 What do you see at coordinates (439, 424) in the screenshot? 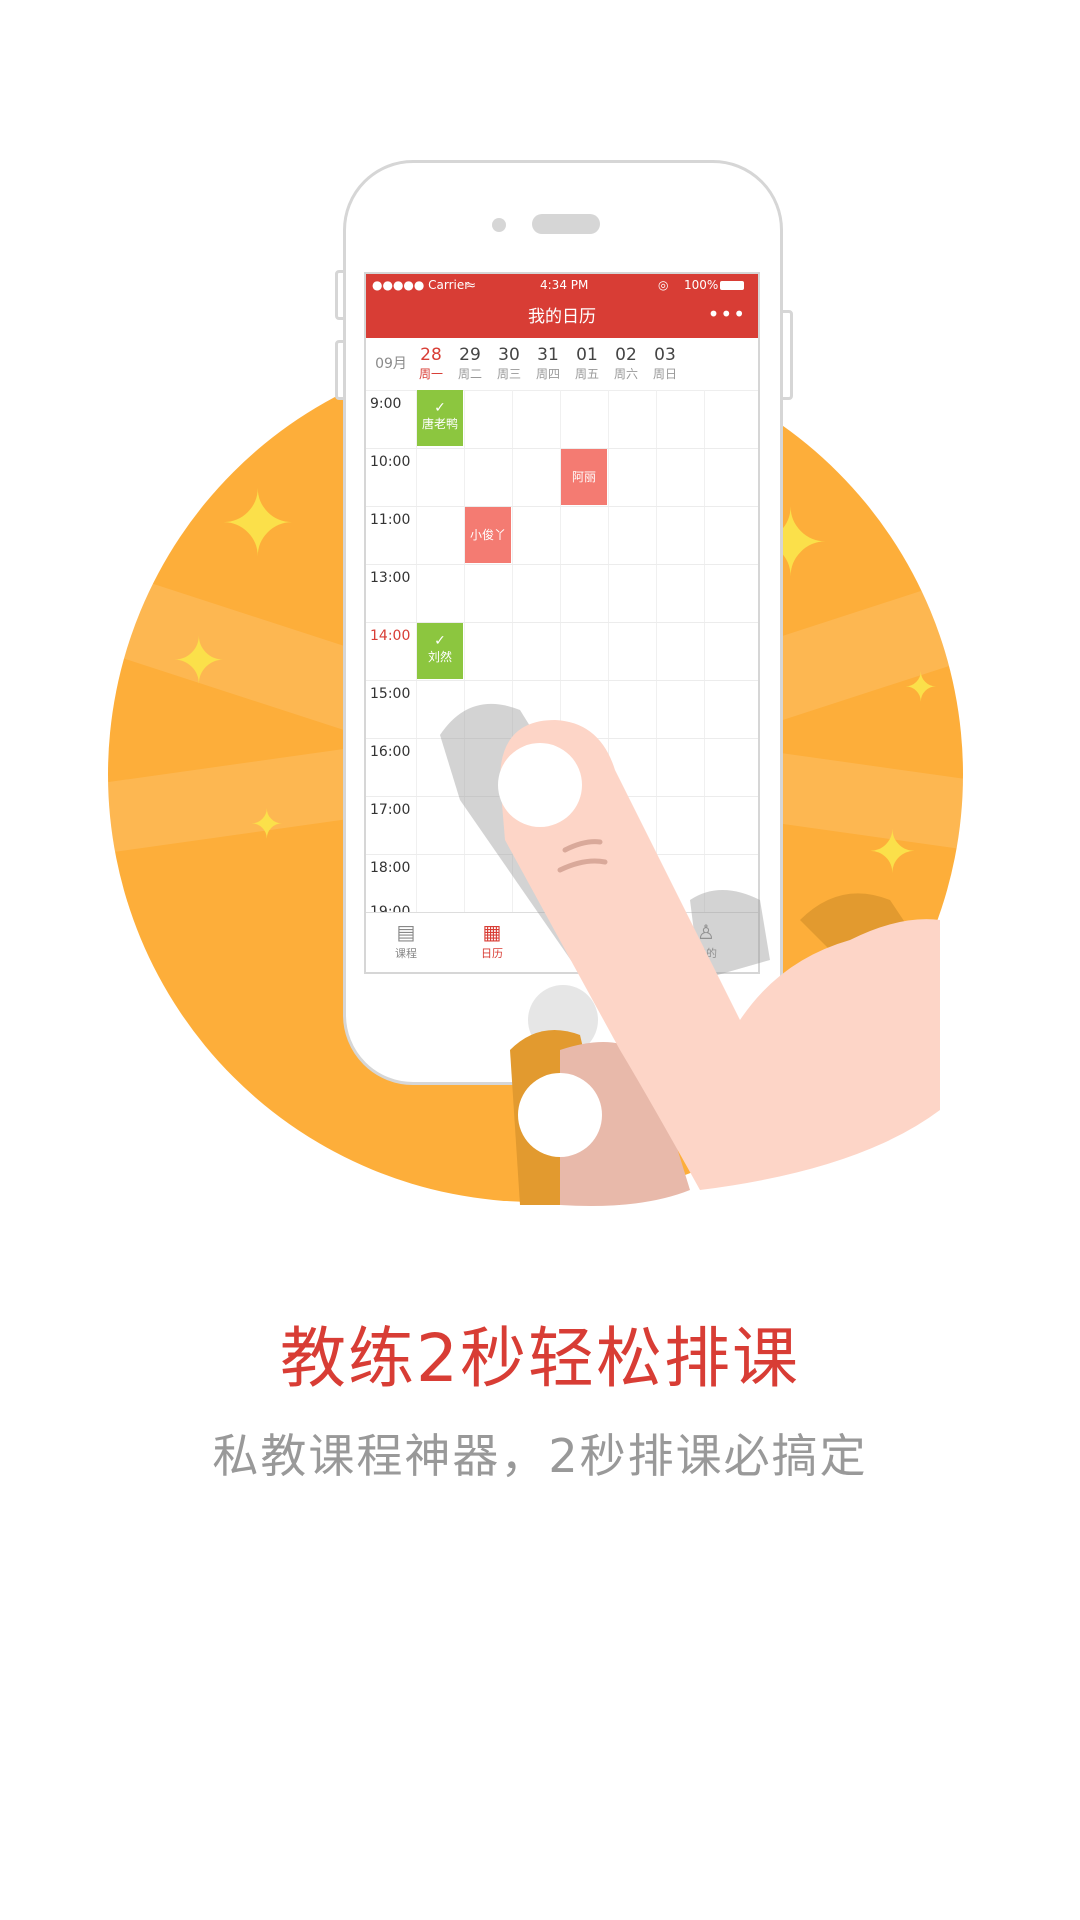
I see `event-name: 唐老鸭` at bounding box center [439, 424].